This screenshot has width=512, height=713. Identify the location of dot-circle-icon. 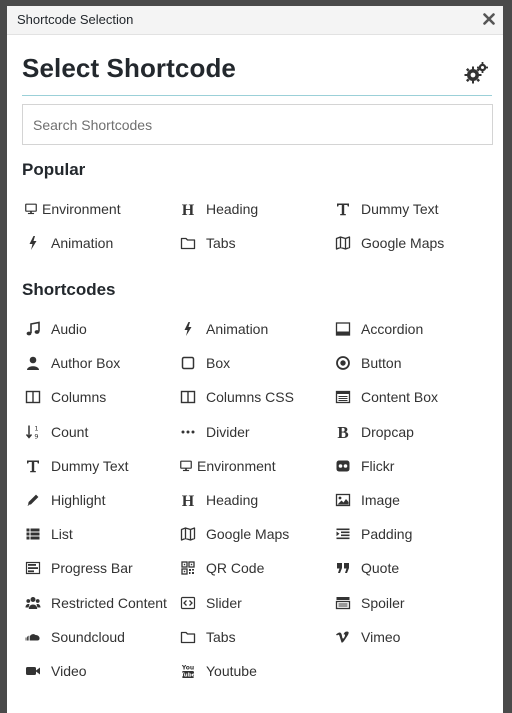
(343, 363).